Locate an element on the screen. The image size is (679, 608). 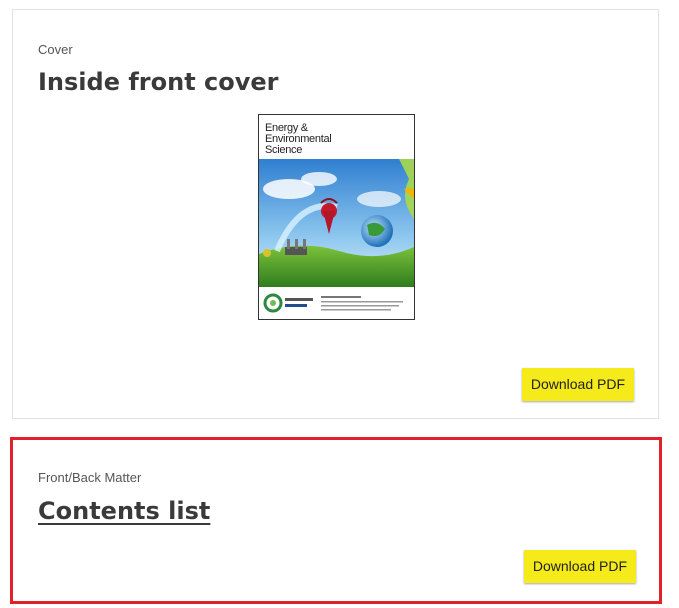
article-title: Inside front cover is located at coordinates (158, 82).